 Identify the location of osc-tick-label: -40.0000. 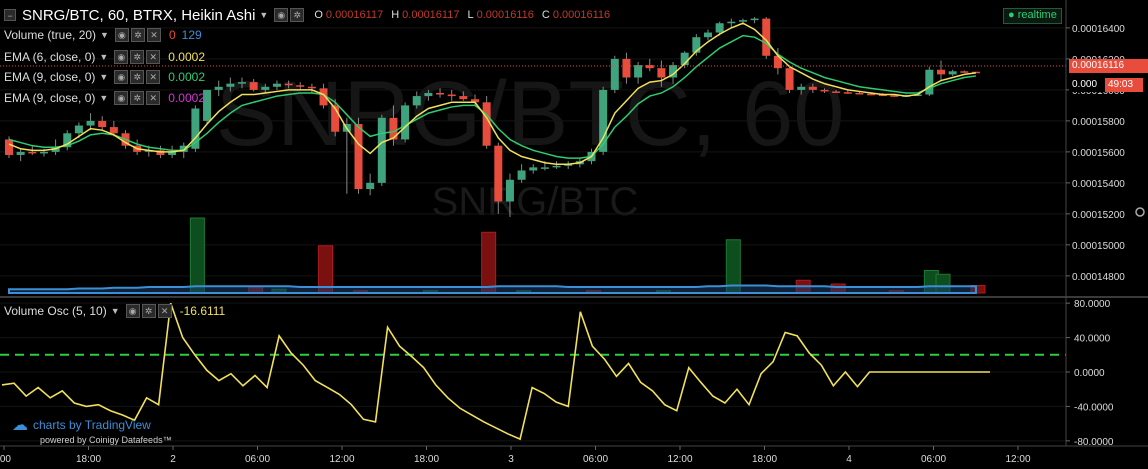
(1094, 407).